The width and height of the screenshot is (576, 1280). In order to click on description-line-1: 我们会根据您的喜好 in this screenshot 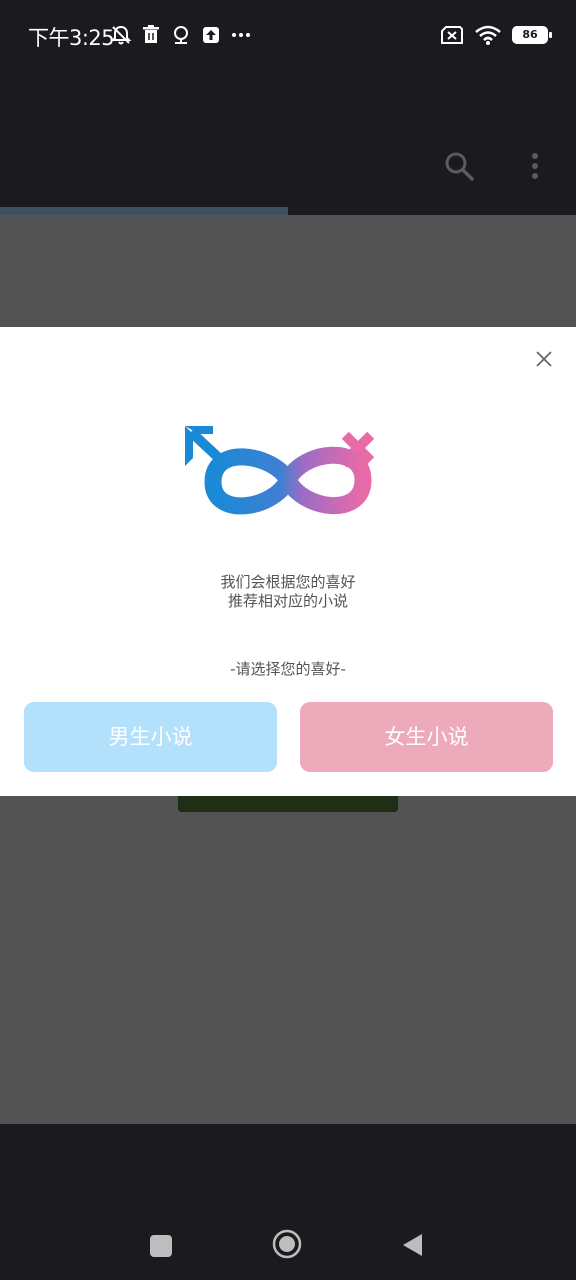, I will do `click(288, 582)`.